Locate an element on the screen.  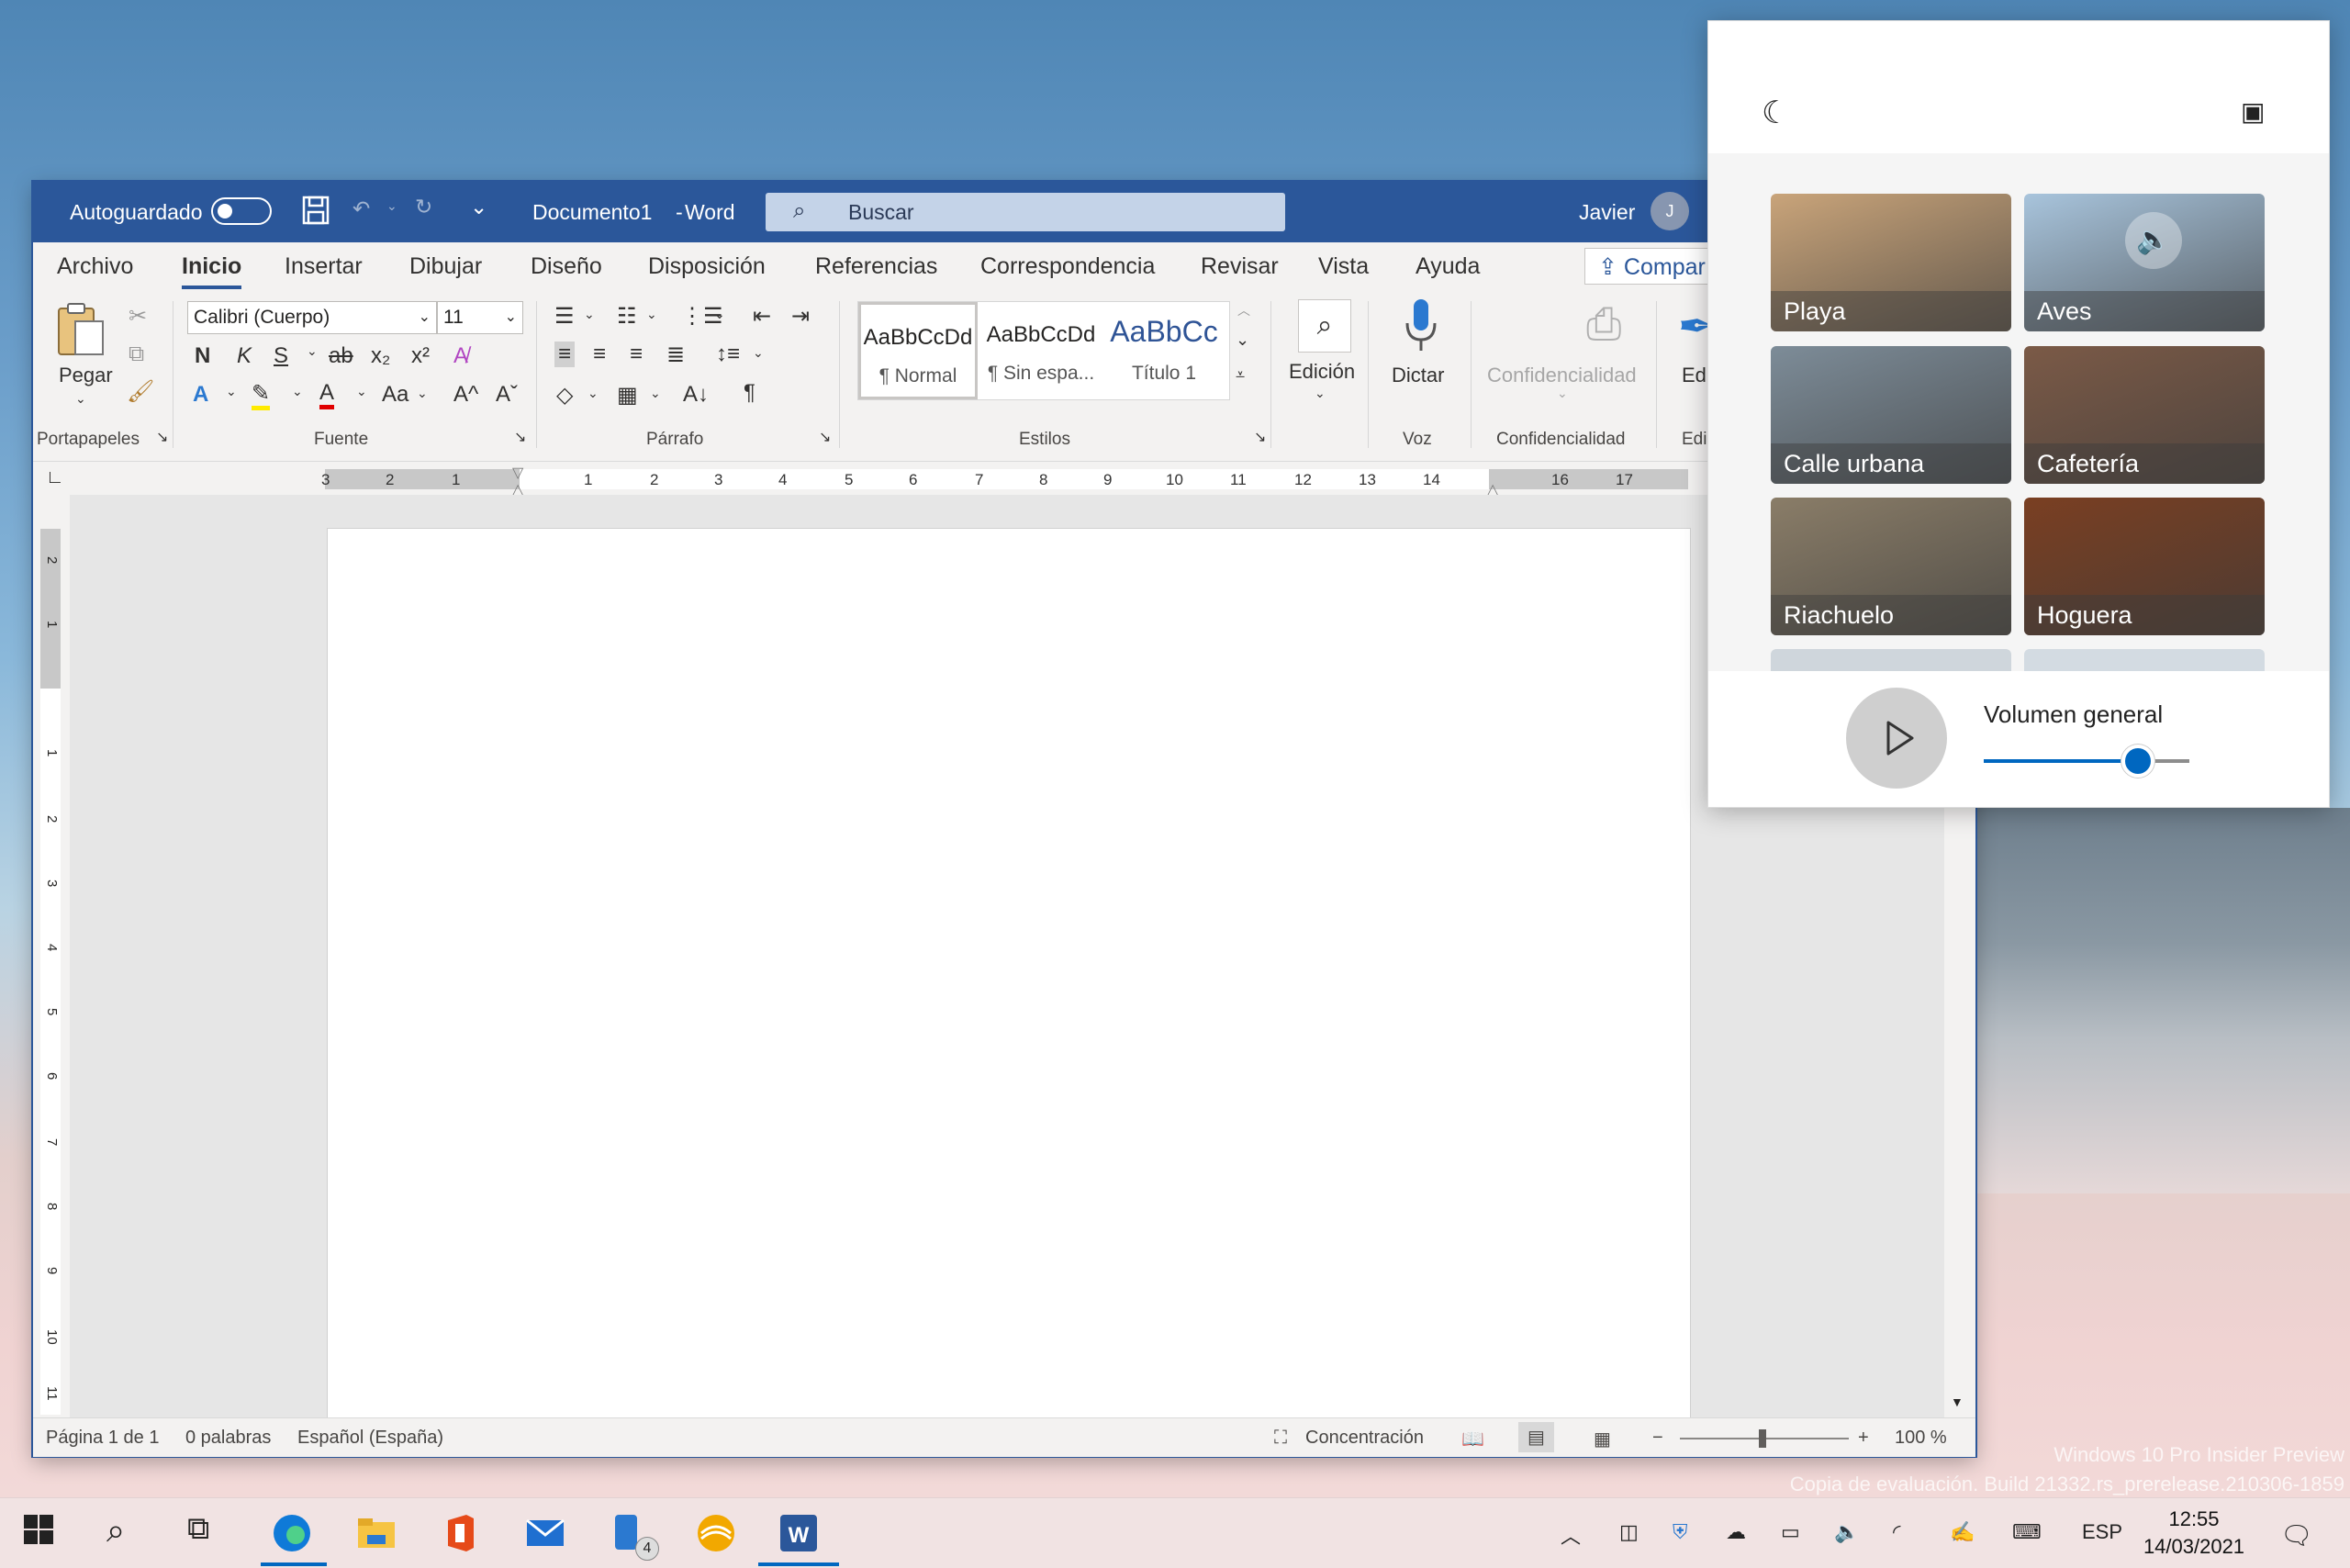
tab-revisar: Revisar is located at coordinates (1240, 266).